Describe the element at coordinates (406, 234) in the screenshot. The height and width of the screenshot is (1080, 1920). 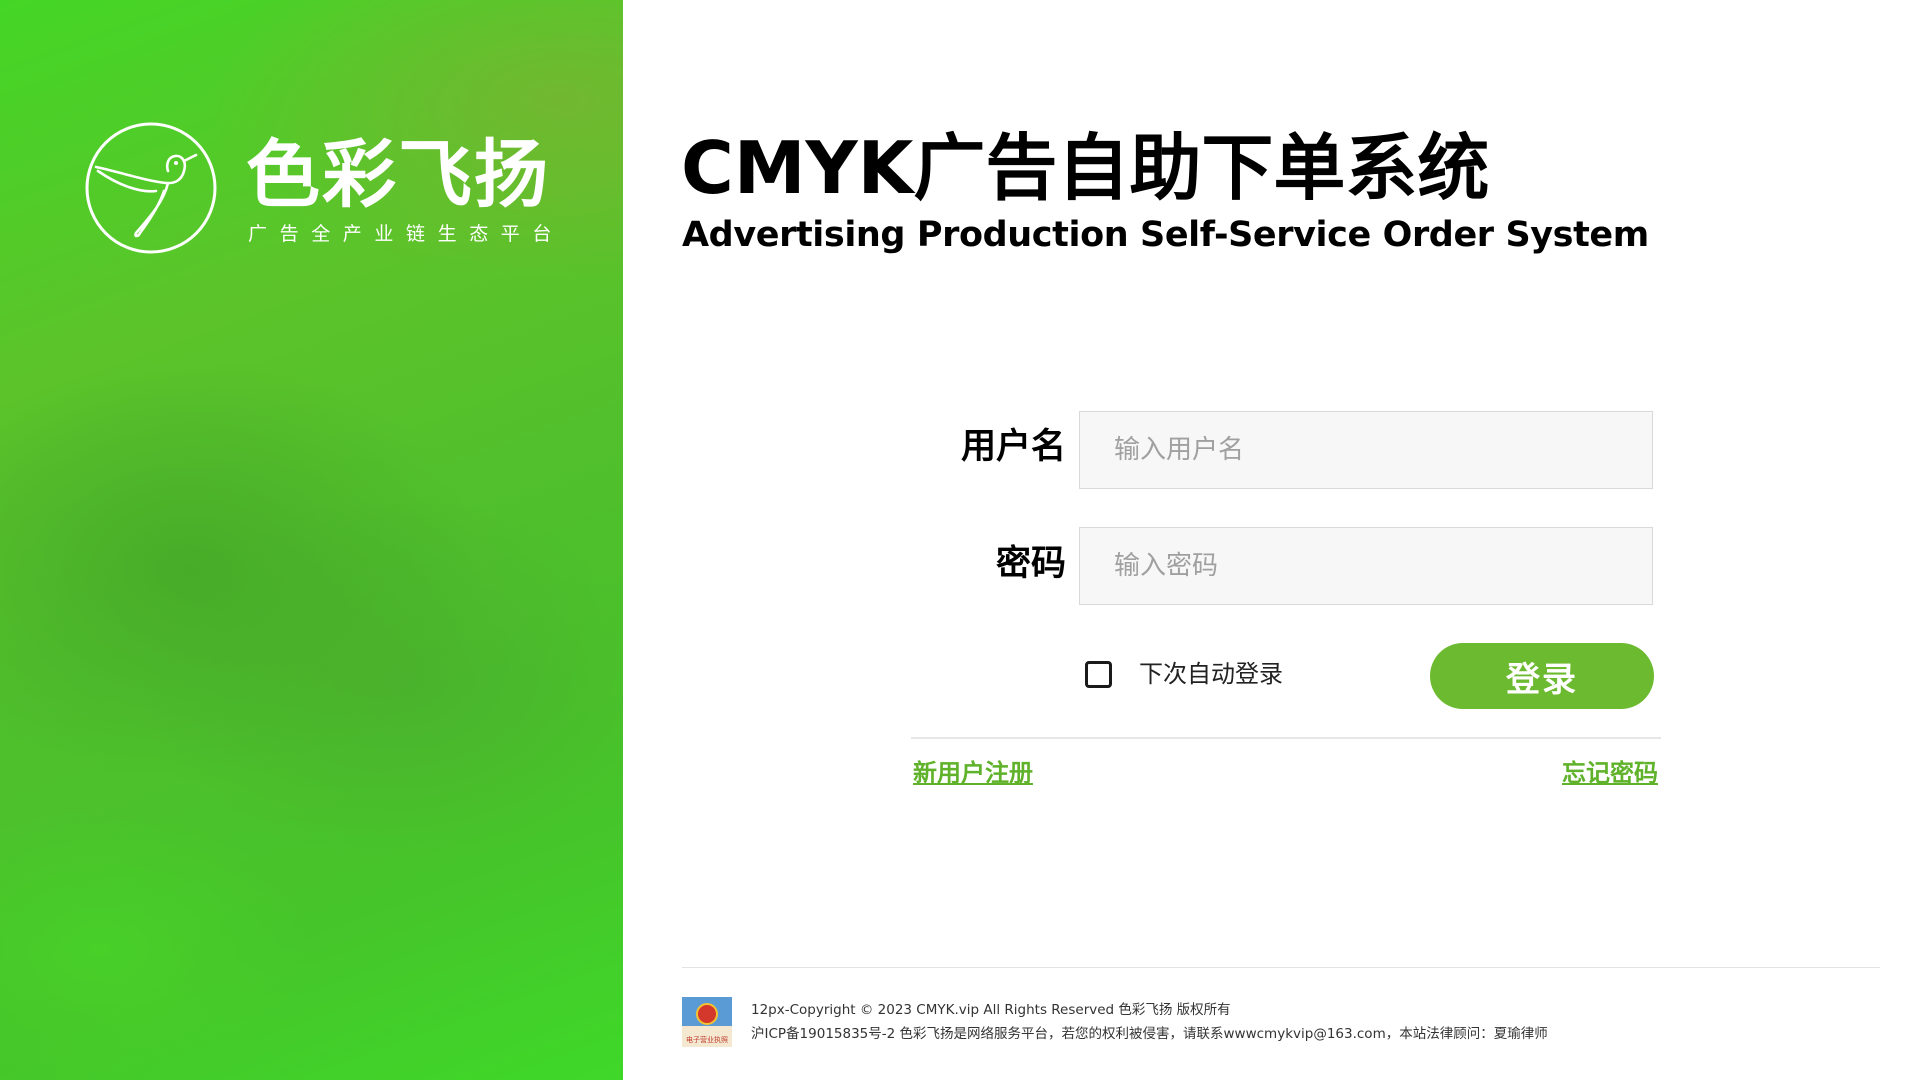
I see `brand-slogan: 广告全产业链生态平台` at that location.